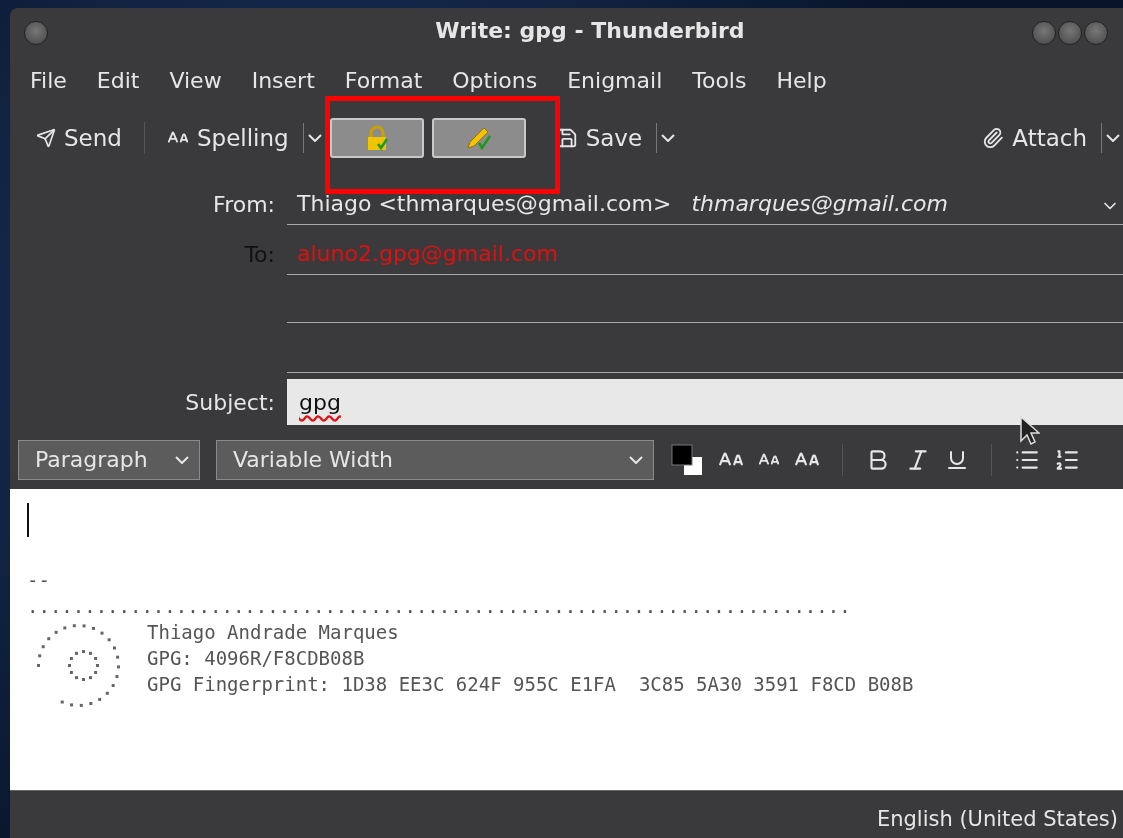 This screenshot has width=1123, height=838. Describe the element at coordinates (376, 137) in the screenshot. I see `encrypt-button` at that location.